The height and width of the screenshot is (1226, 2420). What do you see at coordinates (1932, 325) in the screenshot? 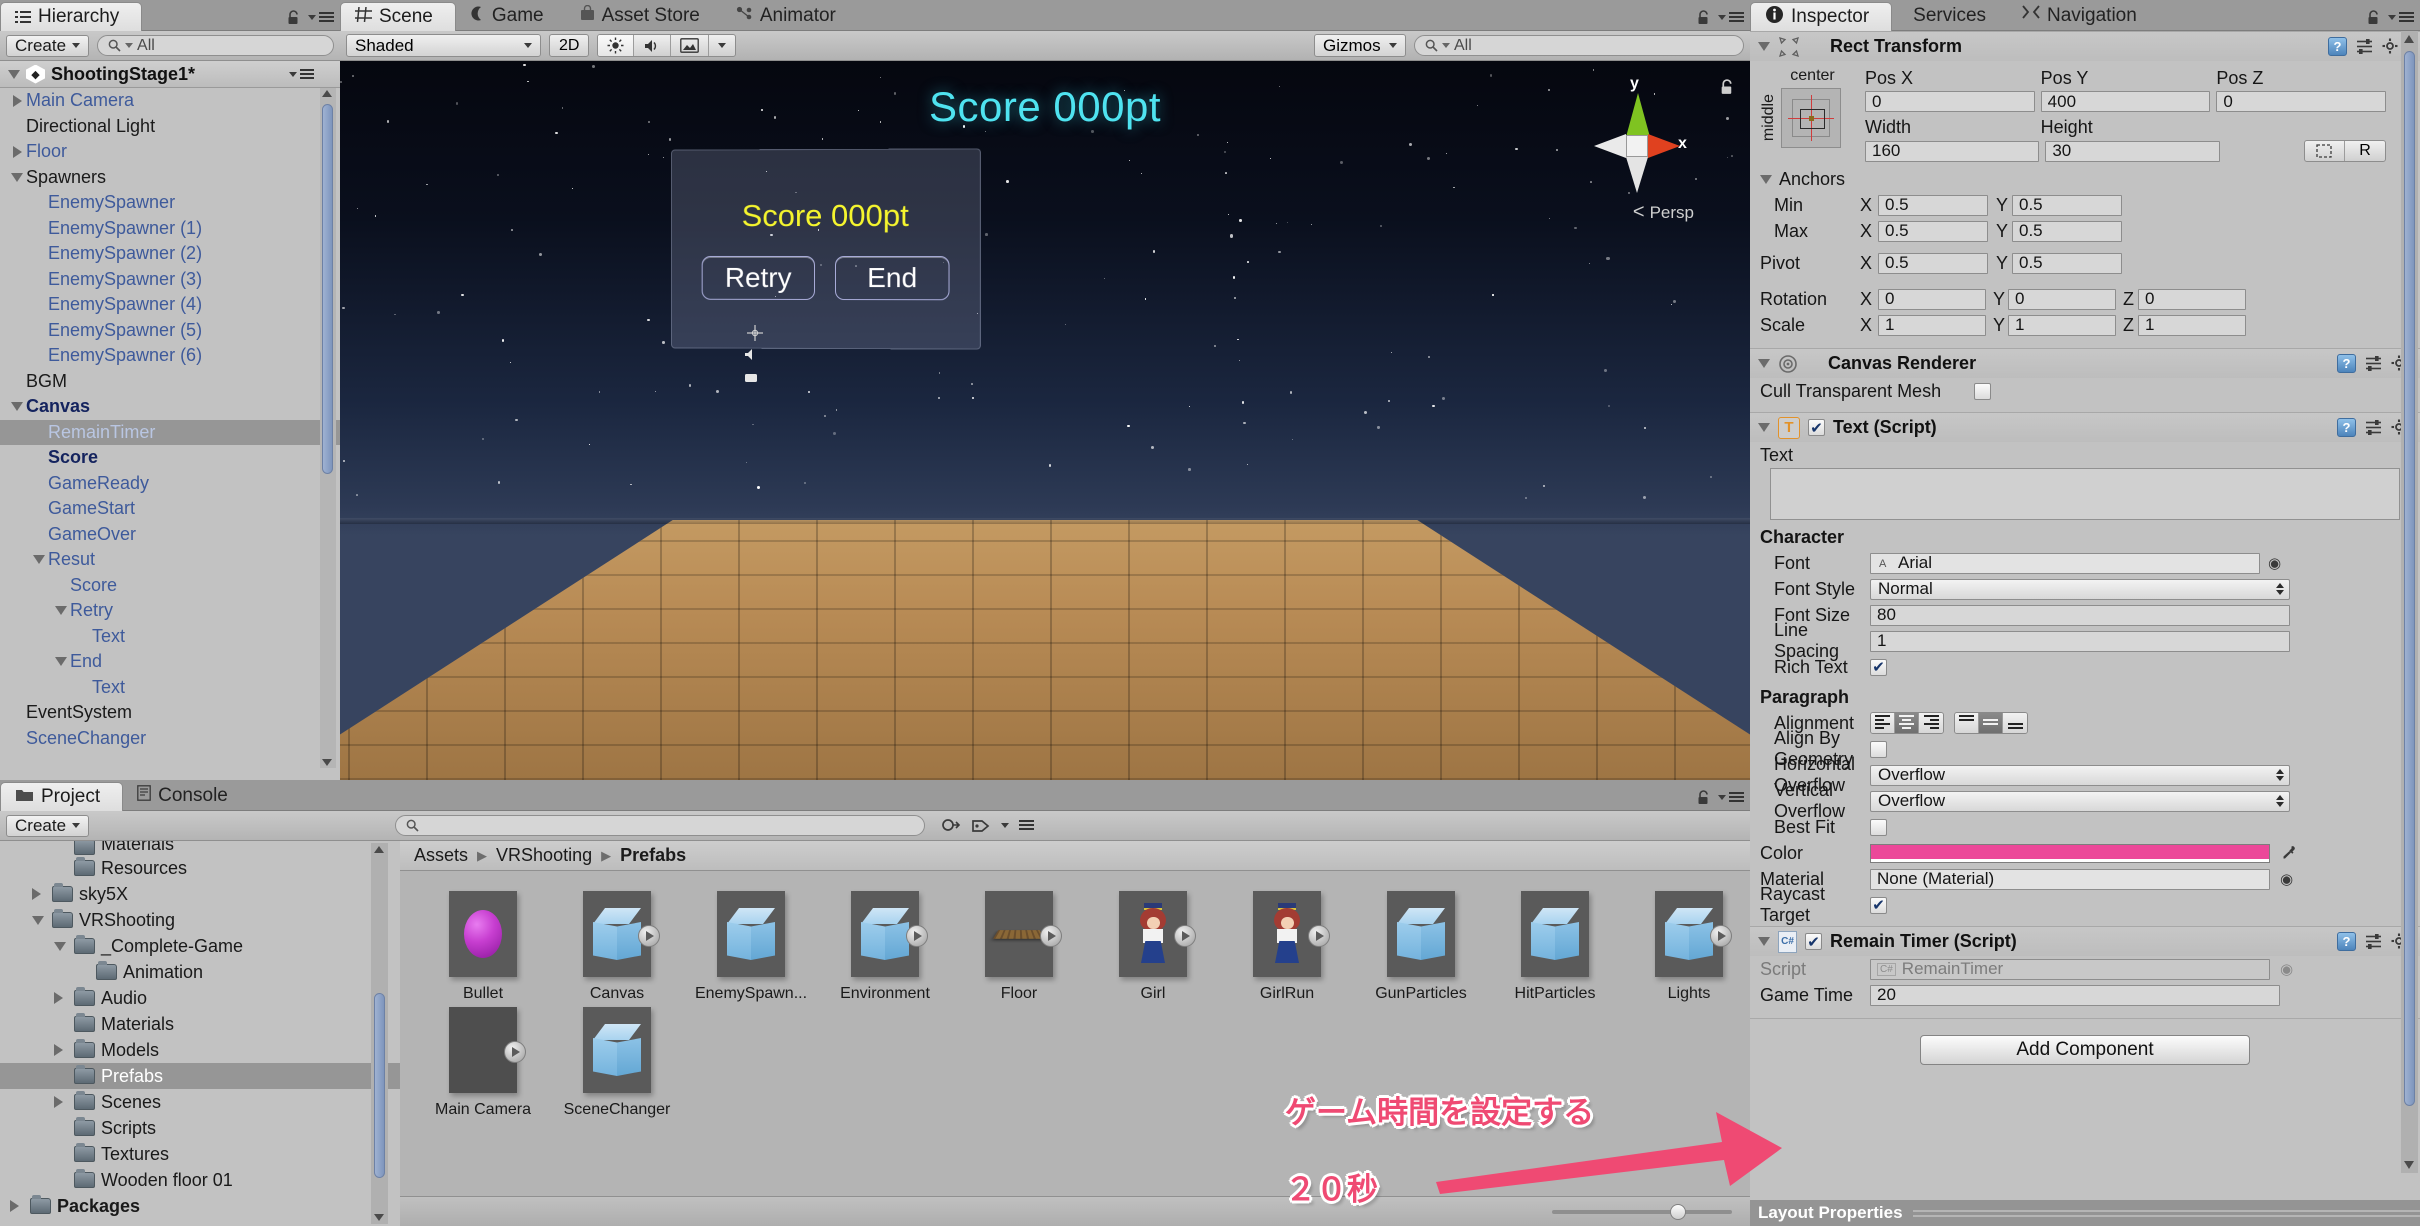
I see `scale-x-input: 1` at bounding box center [1932, 325].